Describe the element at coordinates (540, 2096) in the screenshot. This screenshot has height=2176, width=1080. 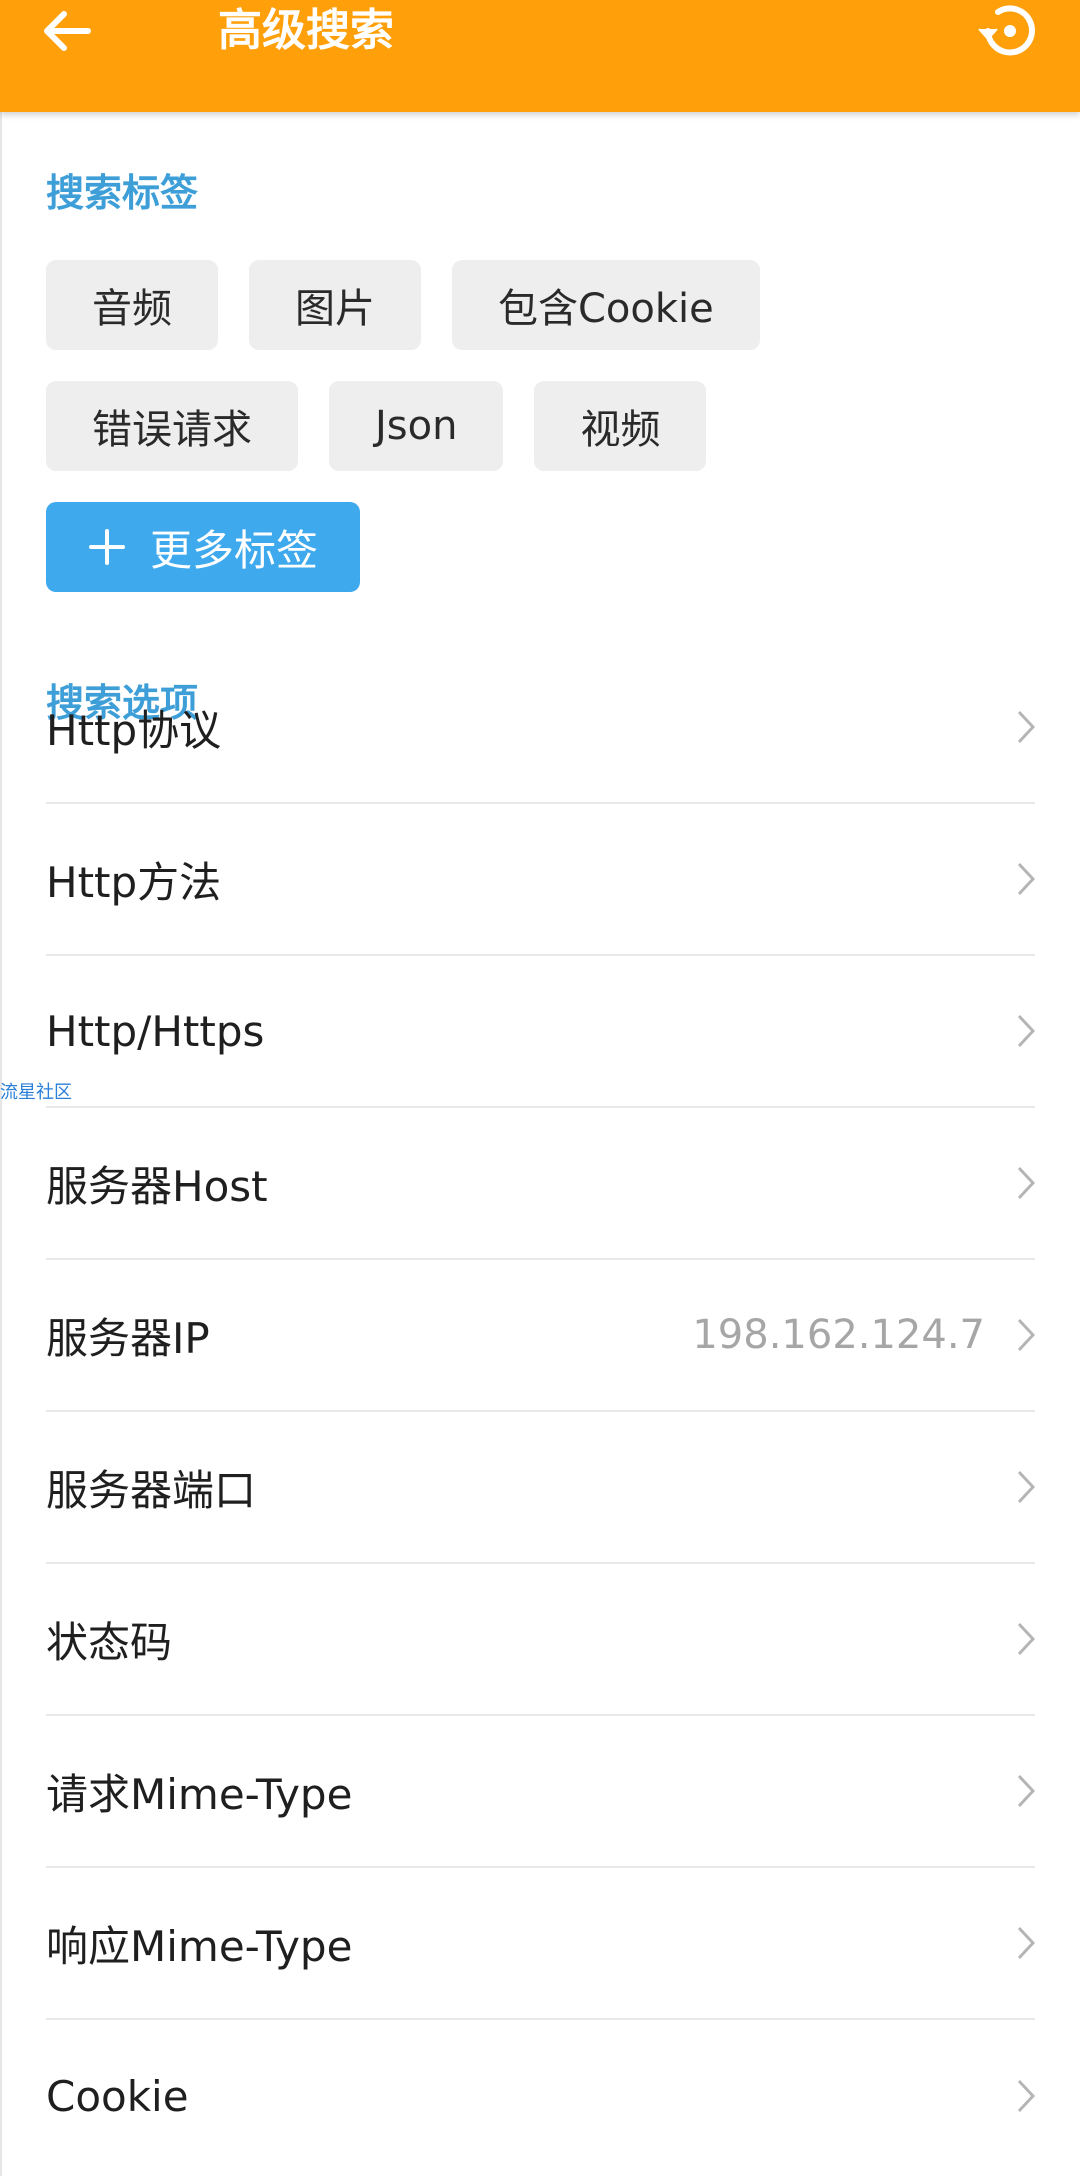
I see `option-row-cookie: Cookie` at that location.